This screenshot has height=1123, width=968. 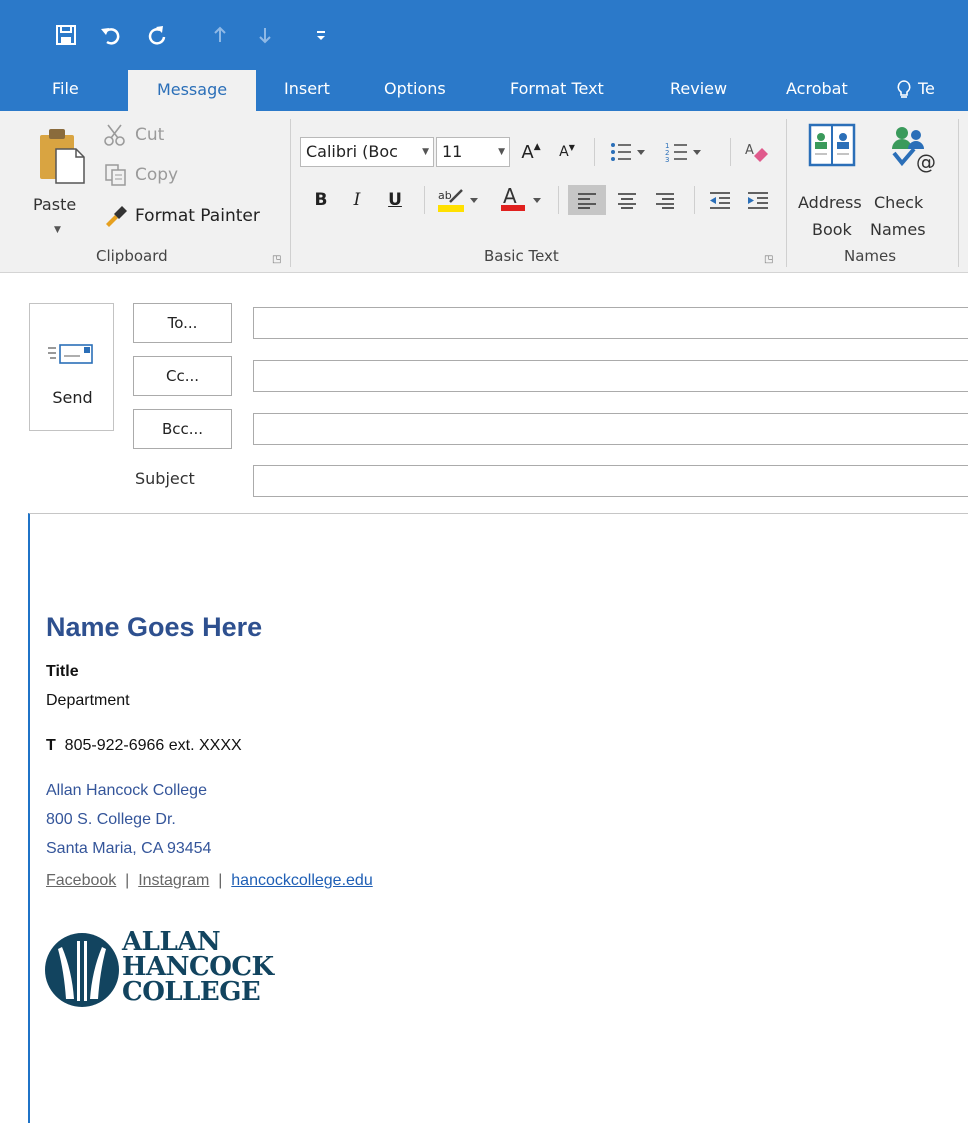 What do you see at coordinates (537, 147) in the screenshot?
I see `caret-up-icon: ▲` at bounding box center [537, 147].